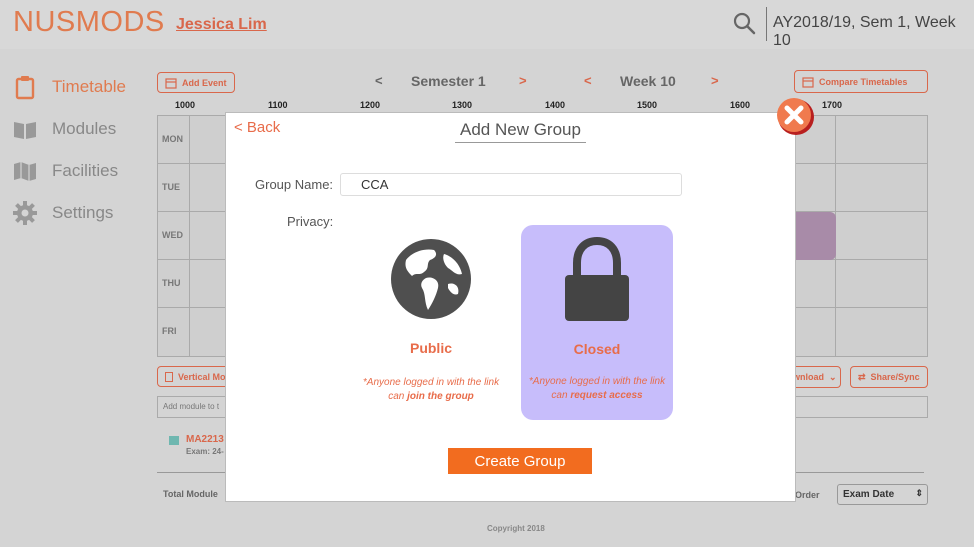  Describe the element at coordinates (715, 80) in the screenshot. I see `next-week-button: >` at that location.